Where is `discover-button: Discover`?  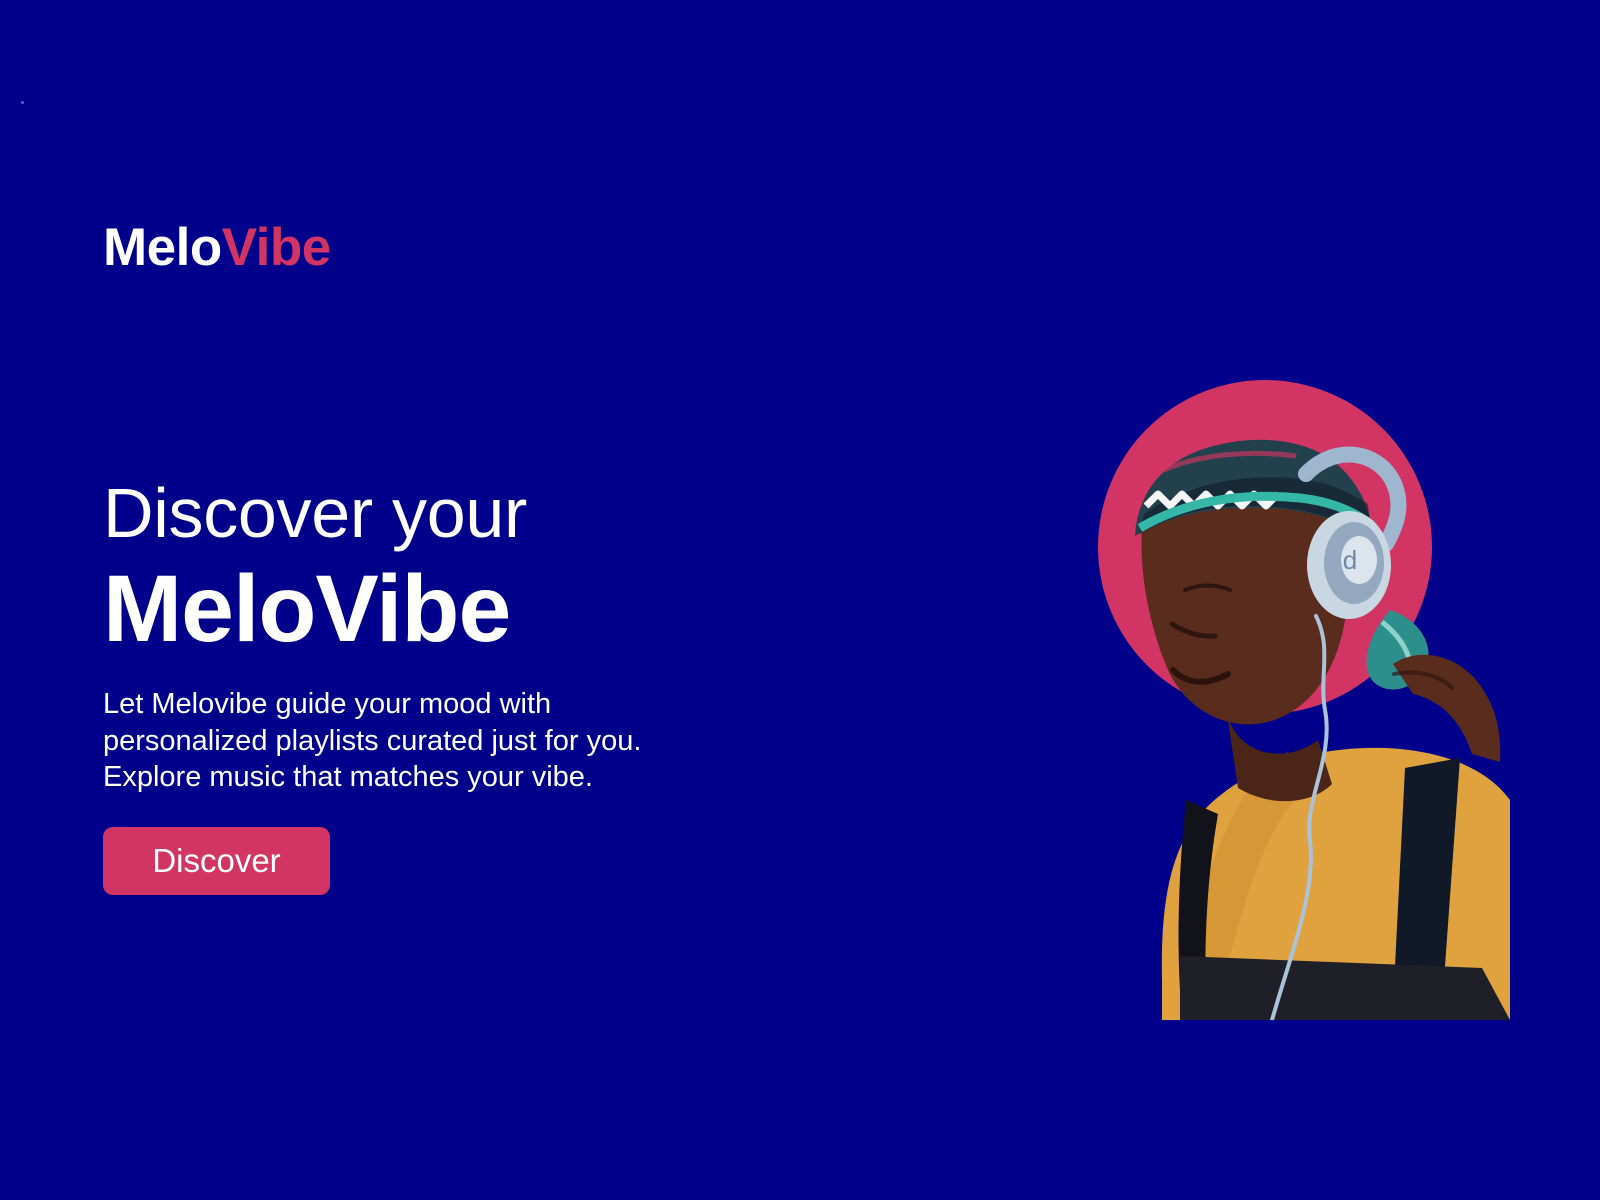 discover-button: Discover is located at coordinates (216, 861).